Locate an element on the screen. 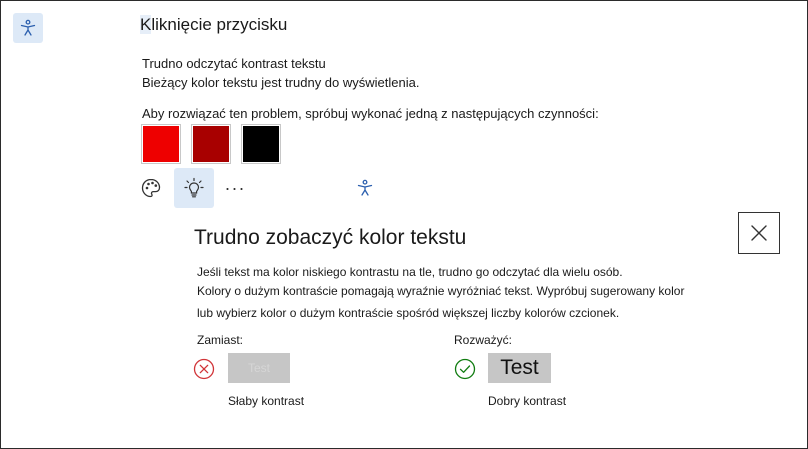 The height and width of the screenshot is (449, 808). accessibility-icon is located at coordinates (28, 28).